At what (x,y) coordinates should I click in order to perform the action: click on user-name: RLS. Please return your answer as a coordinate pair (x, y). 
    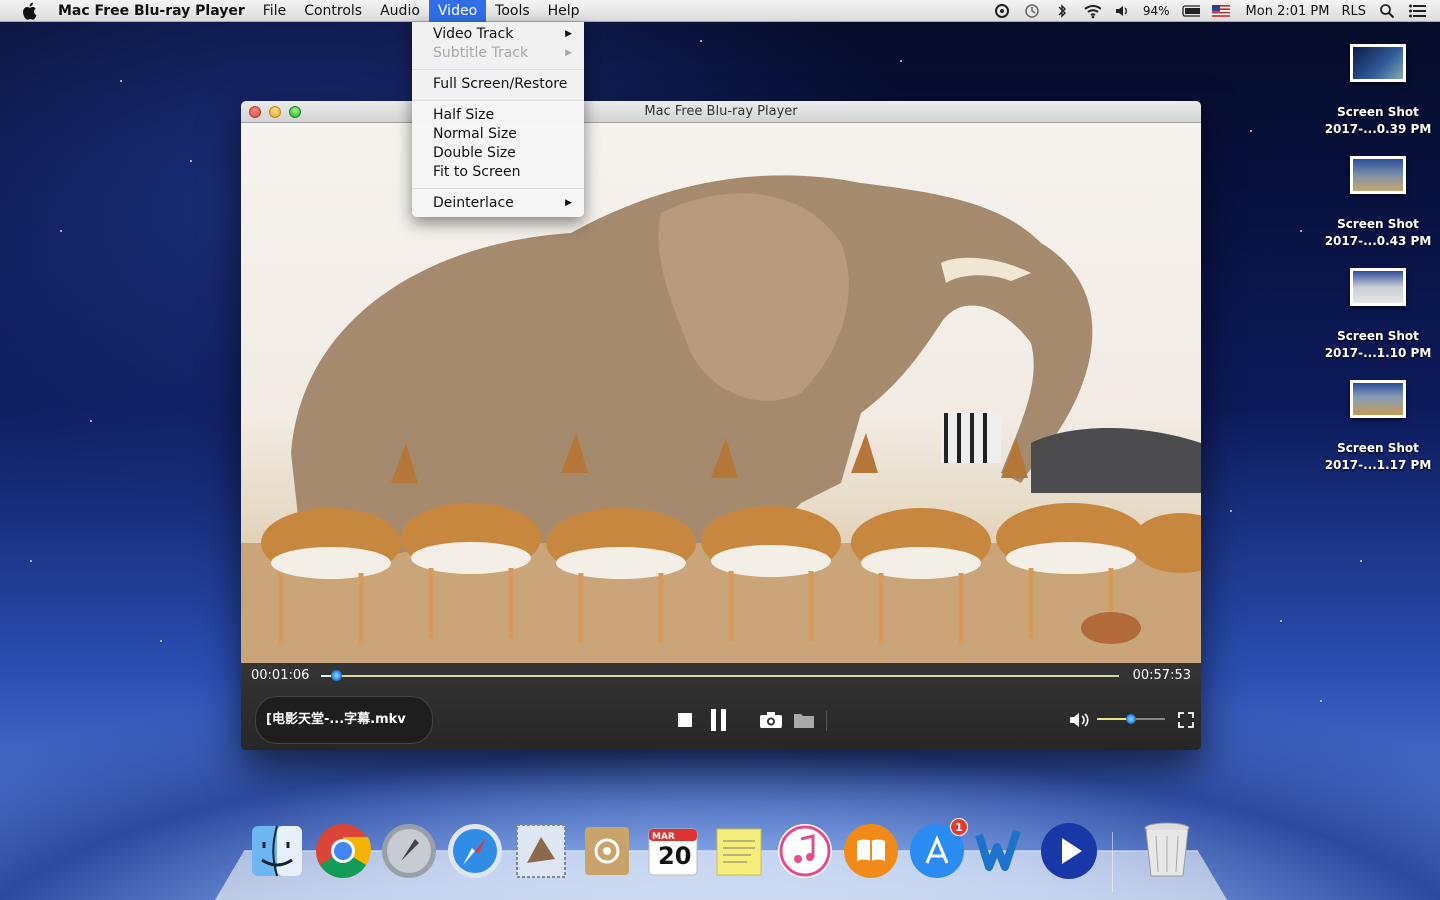
    Looking at the image, I should click on (1353, 11).